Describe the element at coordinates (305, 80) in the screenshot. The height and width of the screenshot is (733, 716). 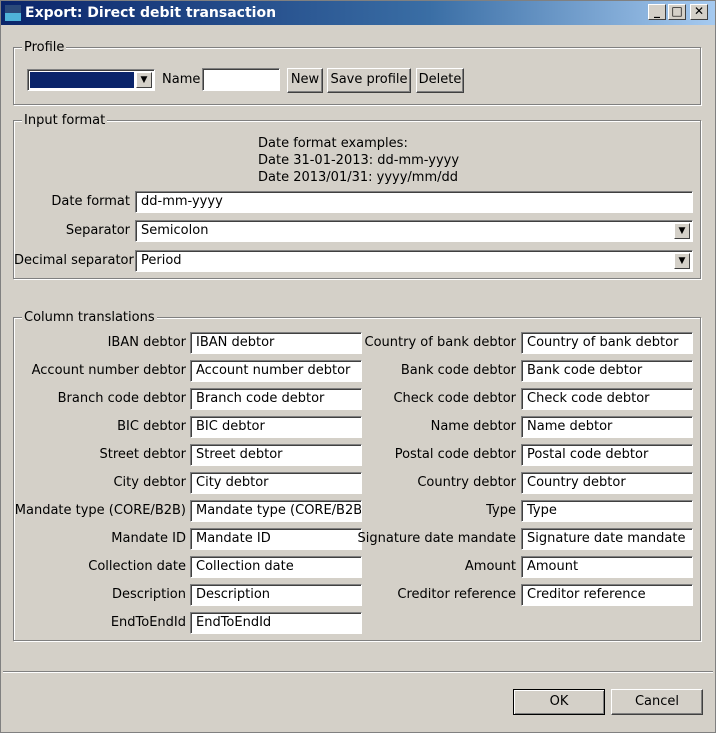
I see `new-profile-button: New` at that location.